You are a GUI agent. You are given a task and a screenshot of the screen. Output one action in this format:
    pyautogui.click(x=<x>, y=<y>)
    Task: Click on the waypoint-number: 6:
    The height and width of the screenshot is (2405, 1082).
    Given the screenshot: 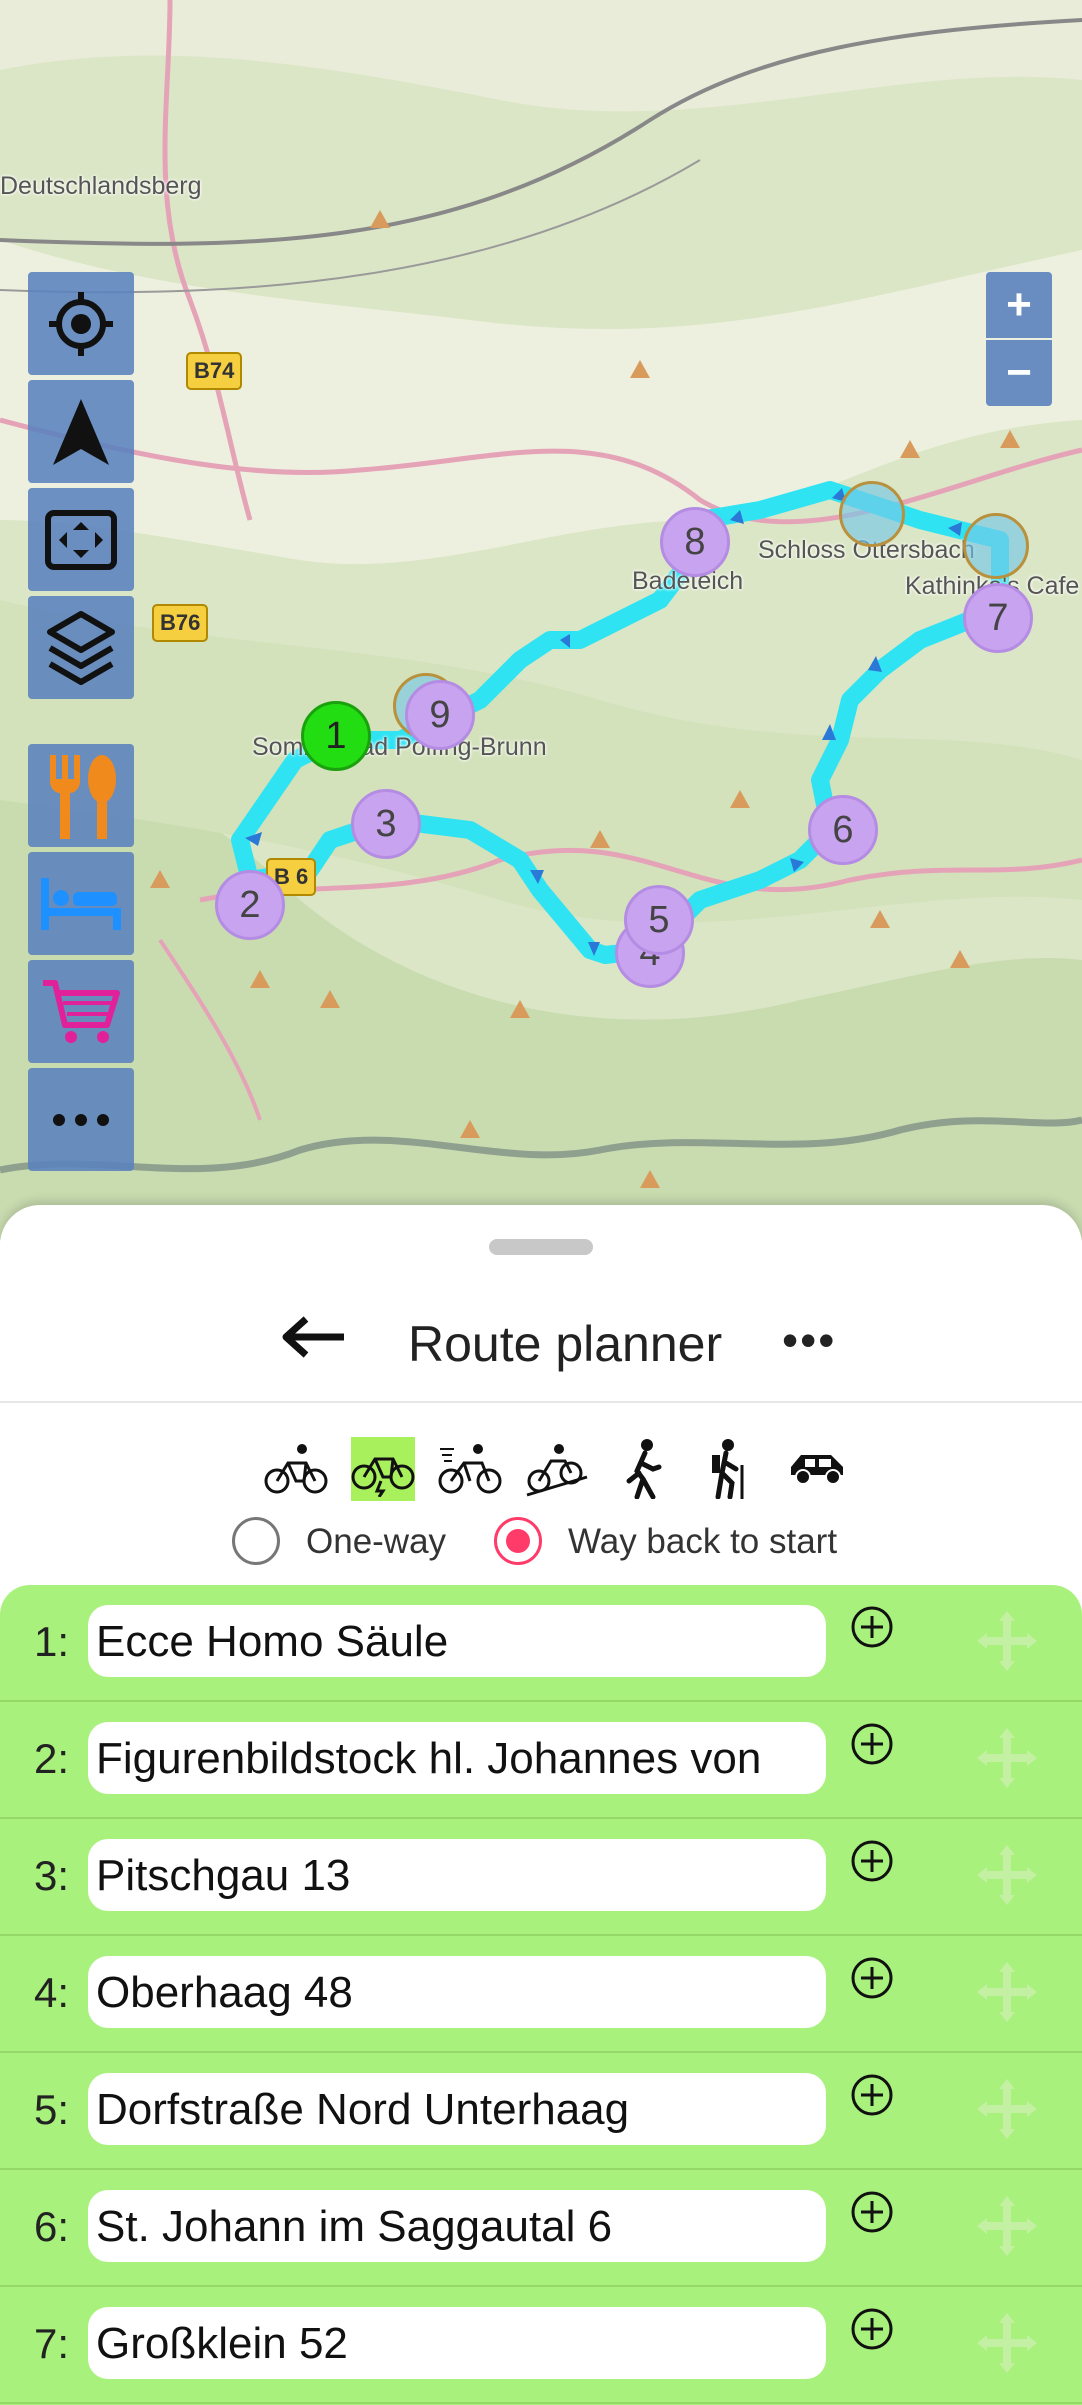 What is the action you would take?
    pyautogui.click(x=52, y=2226)
    